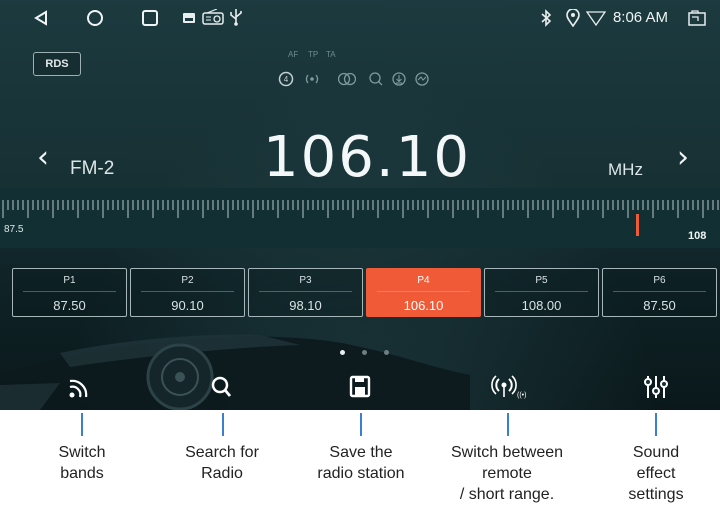 Image resolution: width=720 pixels, height=507 pixels. Describe the element at coordinates (360, 18) in the screenshot. I see `status-bar: 8:06 AM` at that location.